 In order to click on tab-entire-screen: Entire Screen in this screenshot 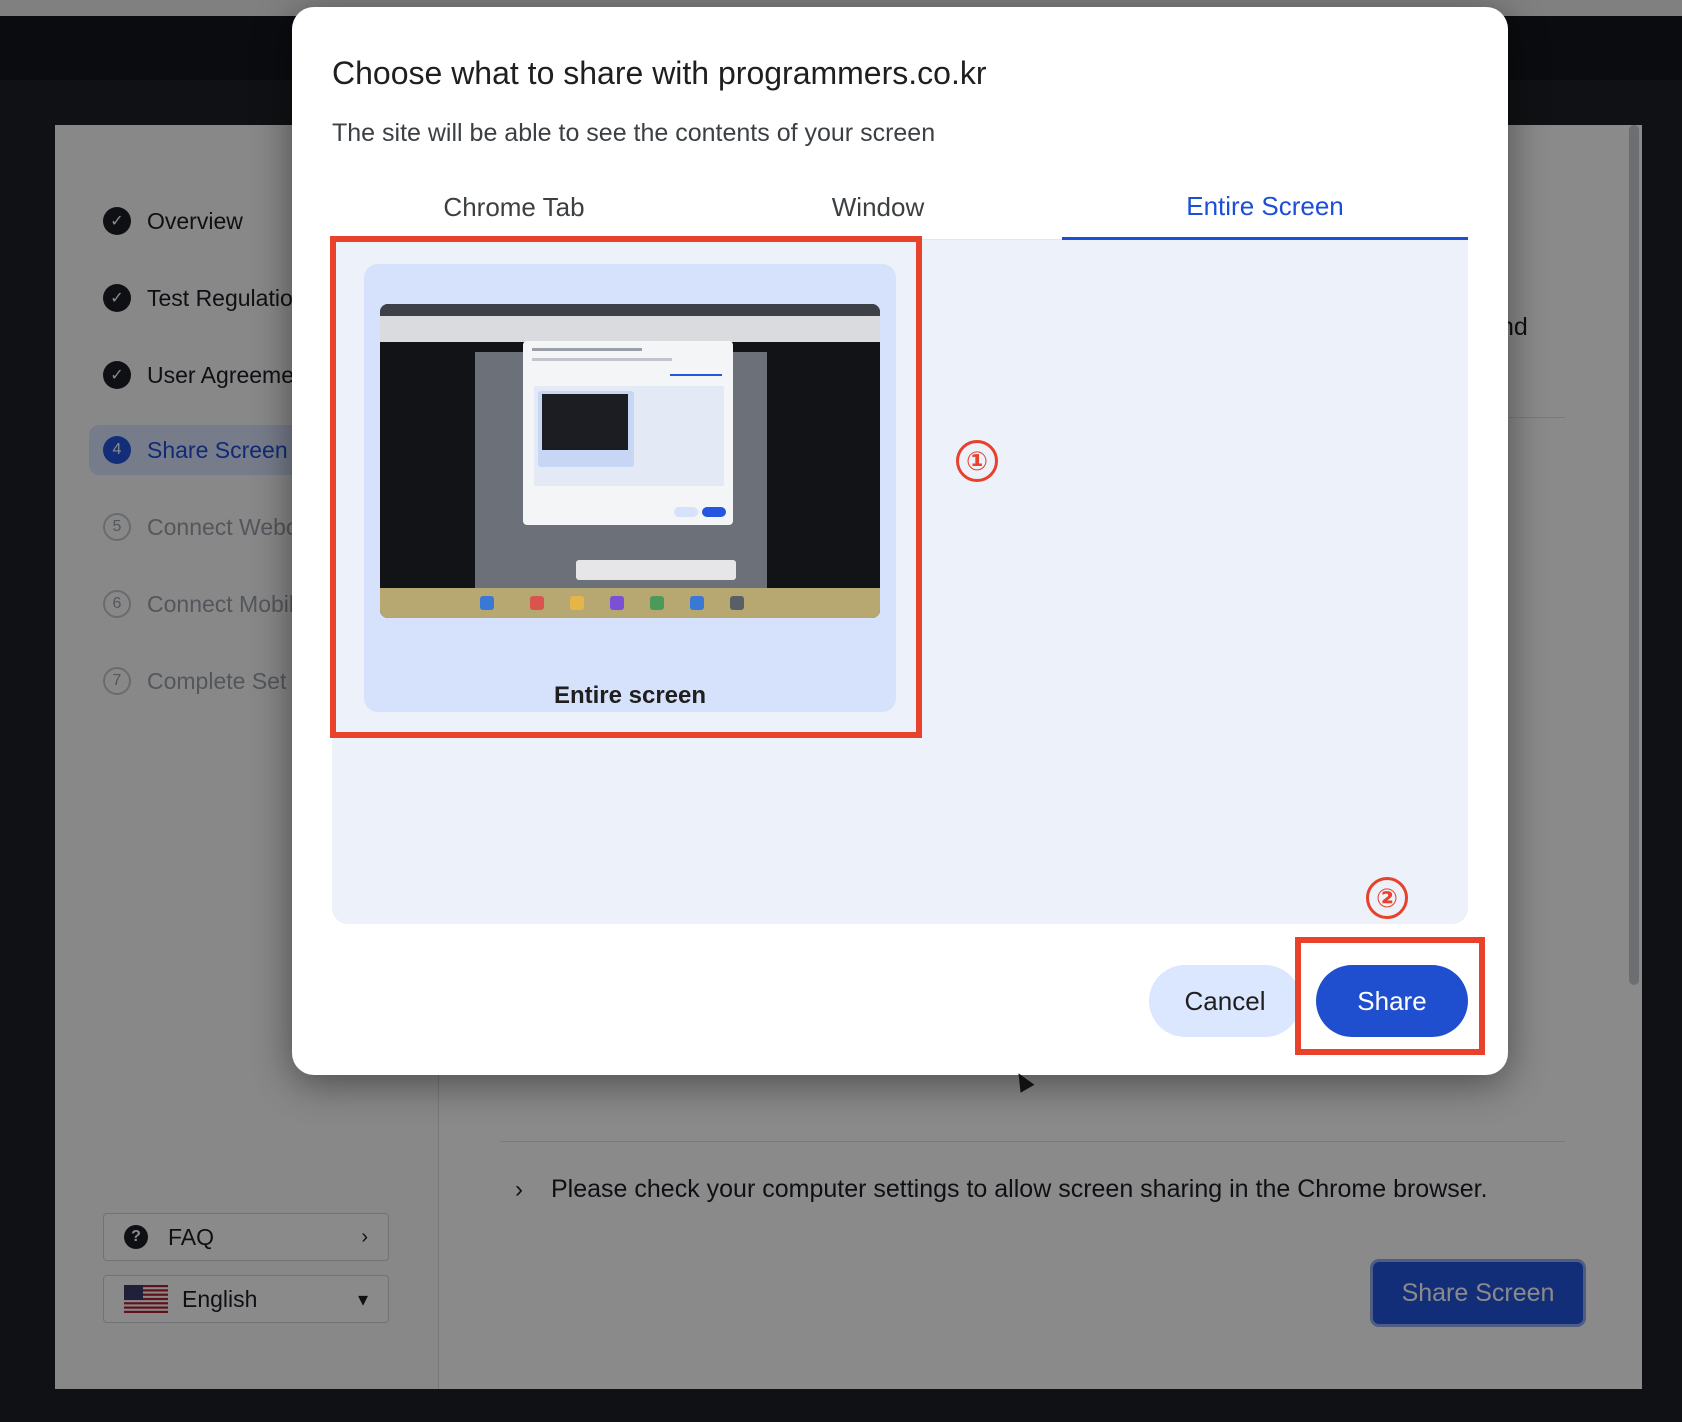, I will do `click(1265, 208)`.